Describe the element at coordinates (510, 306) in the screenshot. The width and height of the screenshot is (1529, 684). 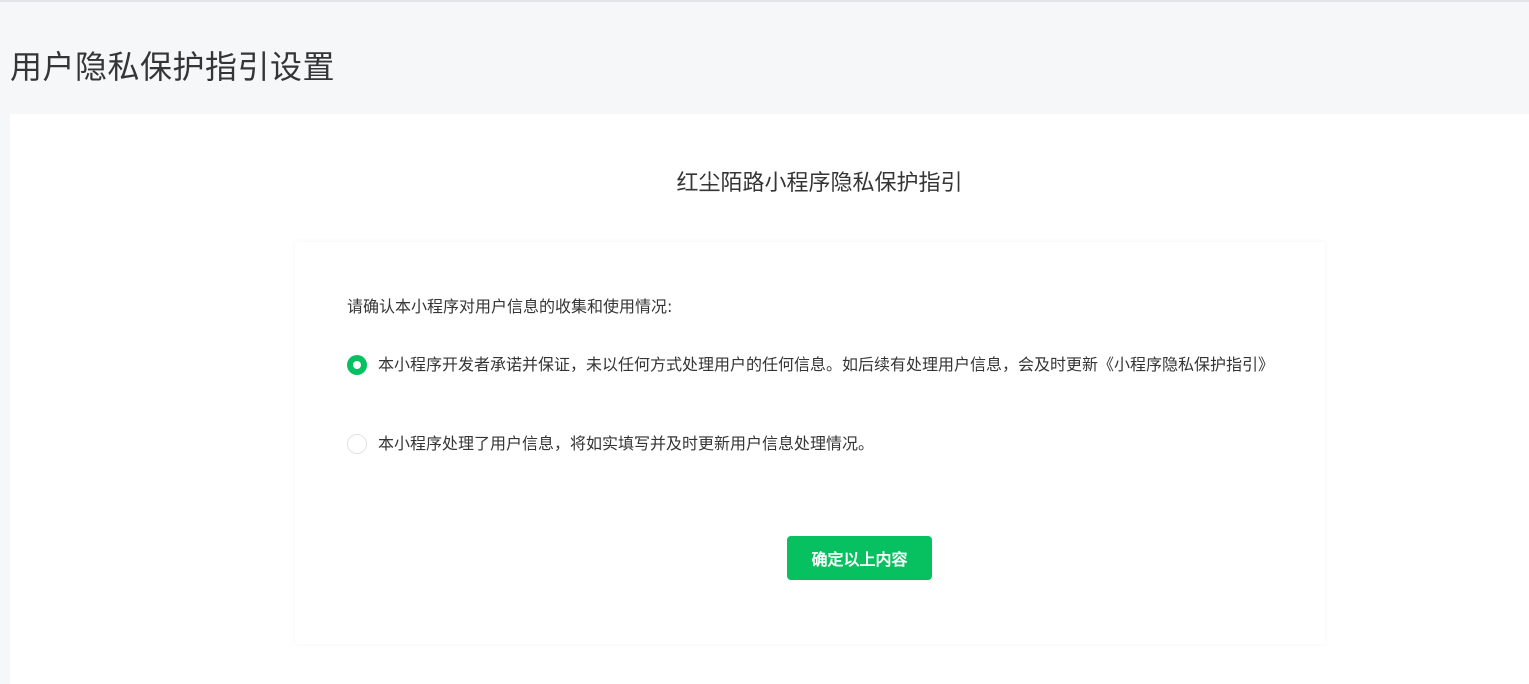
I see `panel-prompt: 请确认本小程序对用户信息的收集和使用情况:` at that location.